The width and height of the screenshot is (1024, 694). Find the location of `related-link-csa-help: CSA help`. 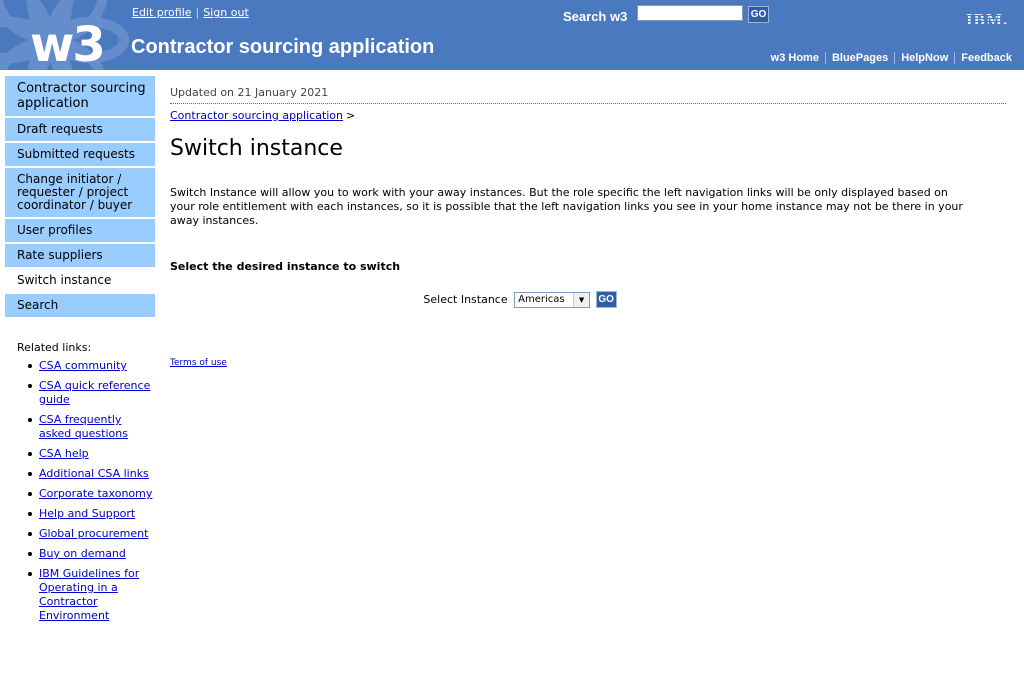

related-link-csa-help: CSA help is located at coordinates (64, 453).